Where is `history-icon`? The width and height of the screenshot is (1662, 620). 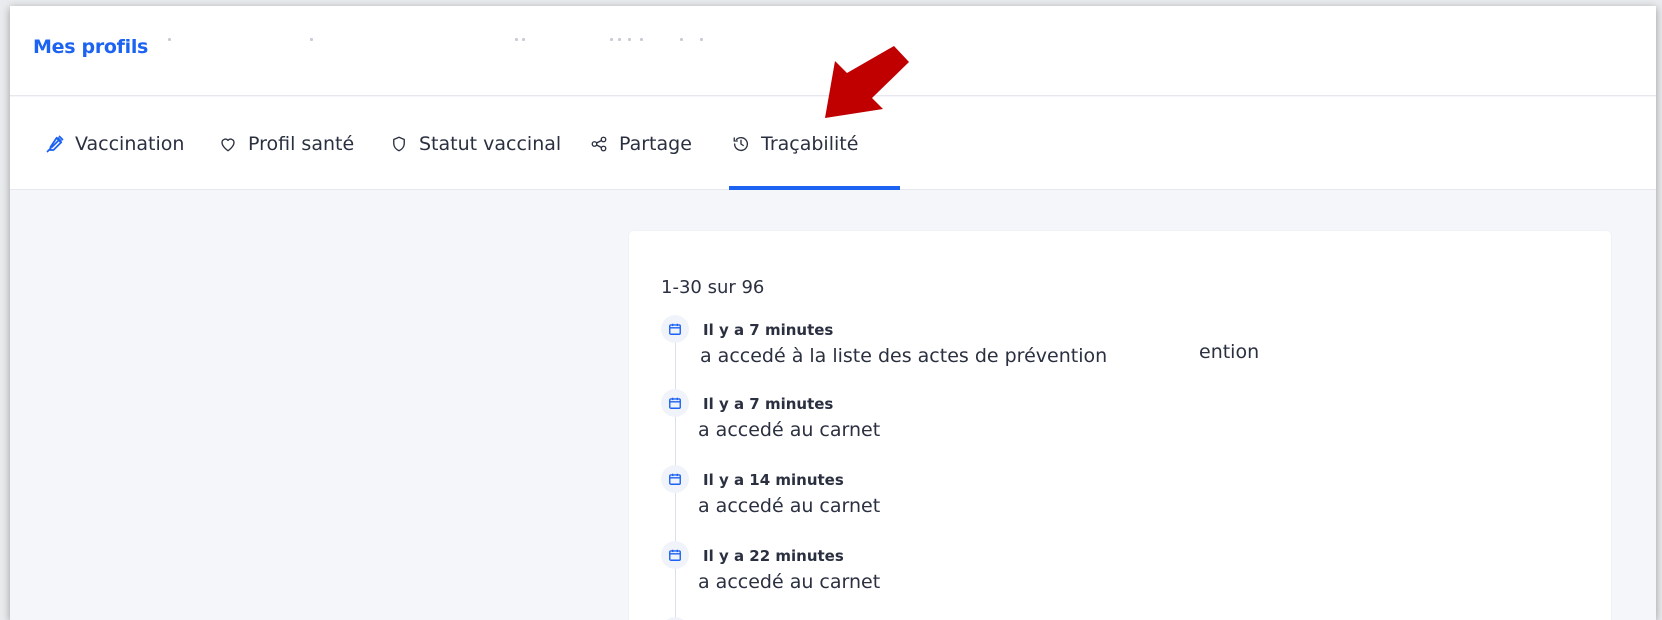 history-icon is located at coordinates (741, 144).